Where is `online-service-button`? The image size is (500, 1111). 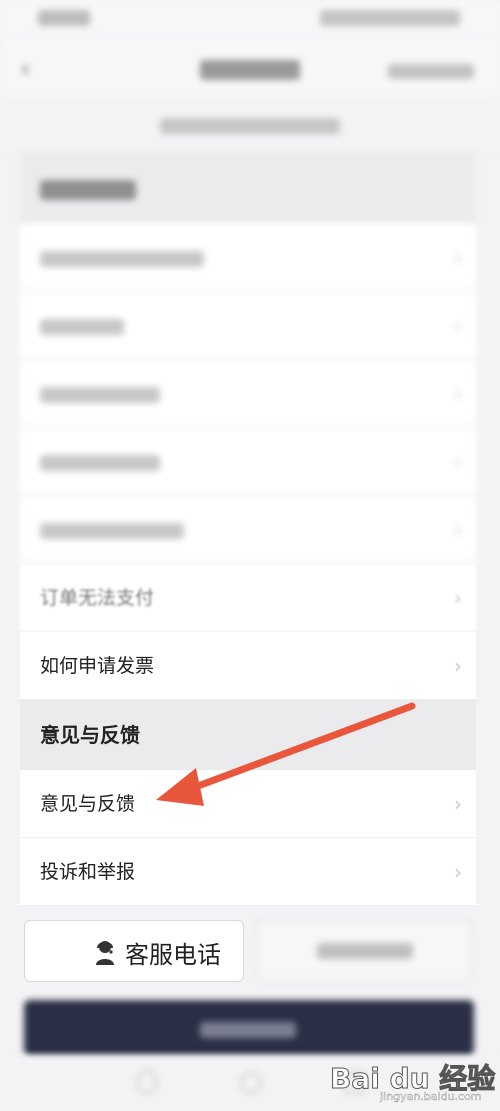 online-service-button is located at coordinates (249, 1028).